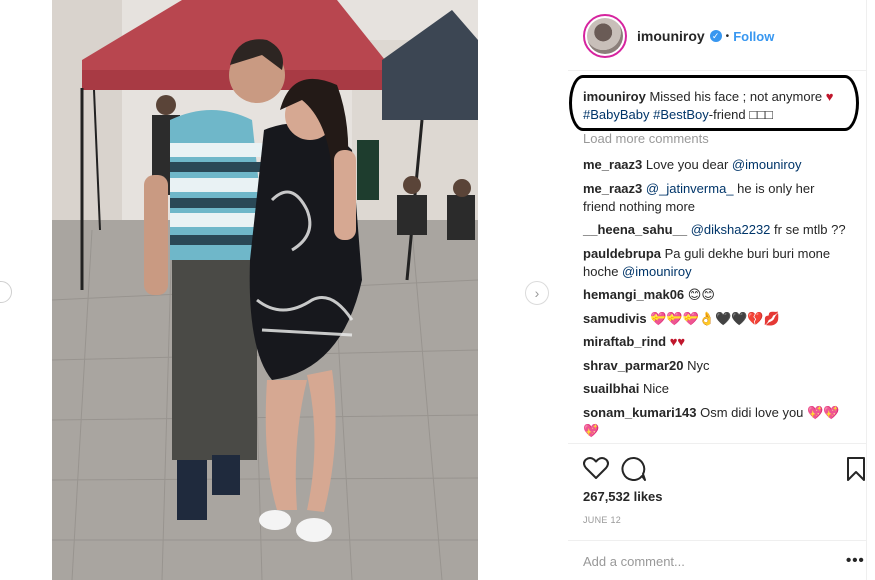 This screenshot has width=875, height=580. What do you see at coordinates (717, 70) in the screenshot?
I see `header-divider` at bounding box center [717, 70].